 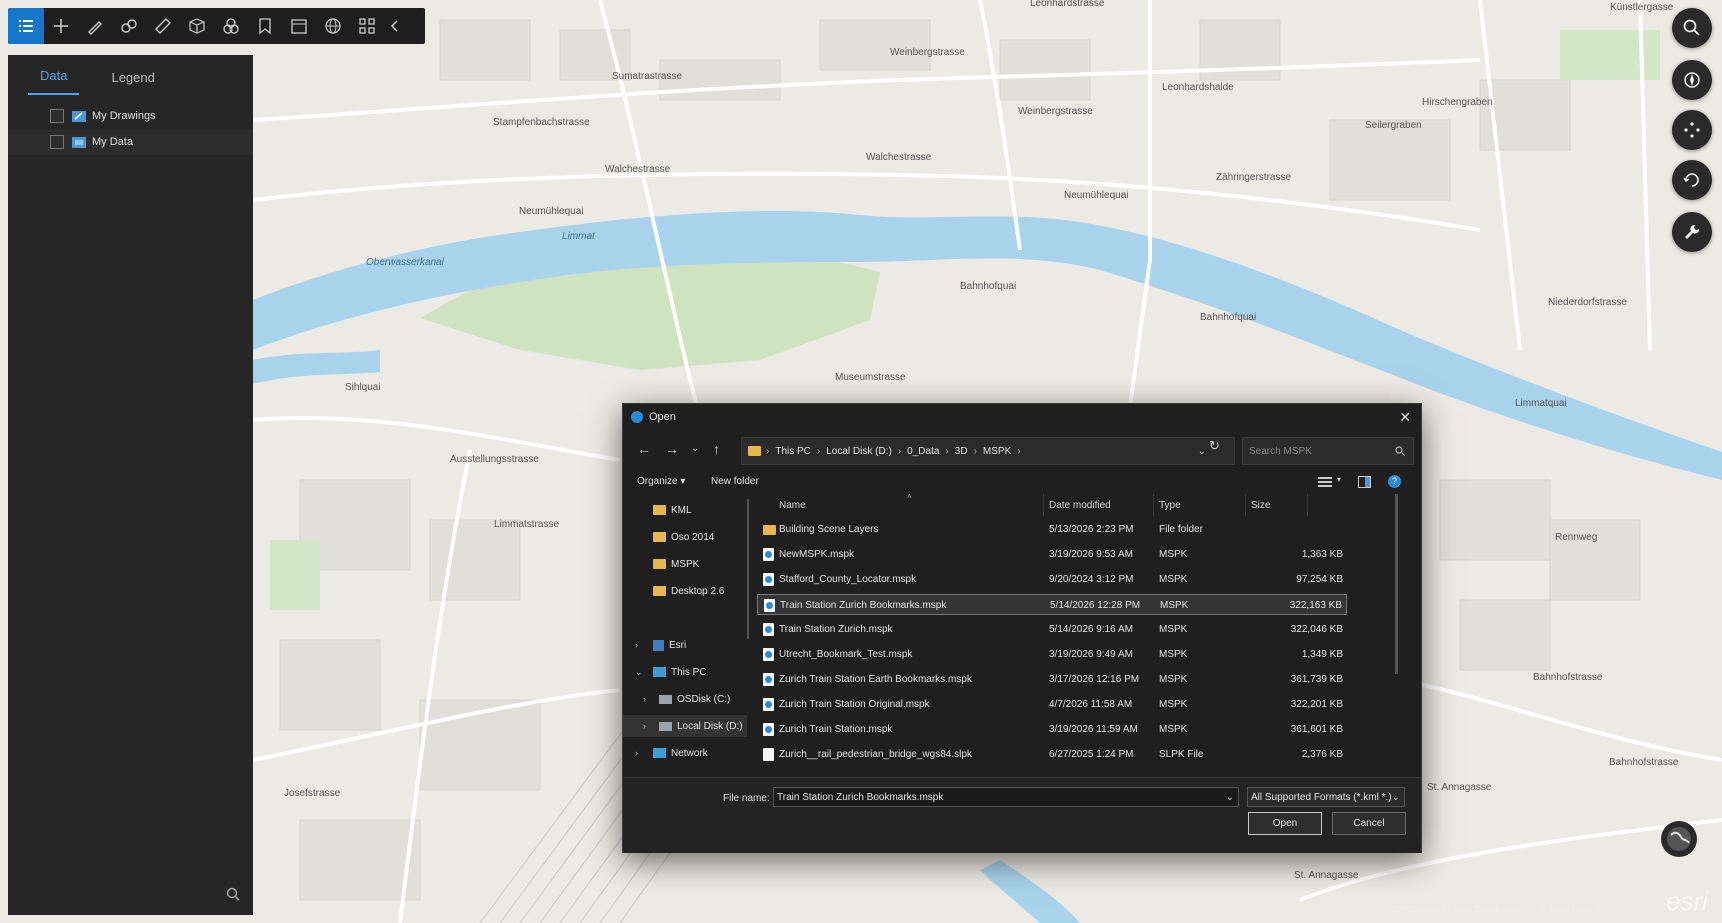 I want to click on app-icon, so click(x=637, y=417).